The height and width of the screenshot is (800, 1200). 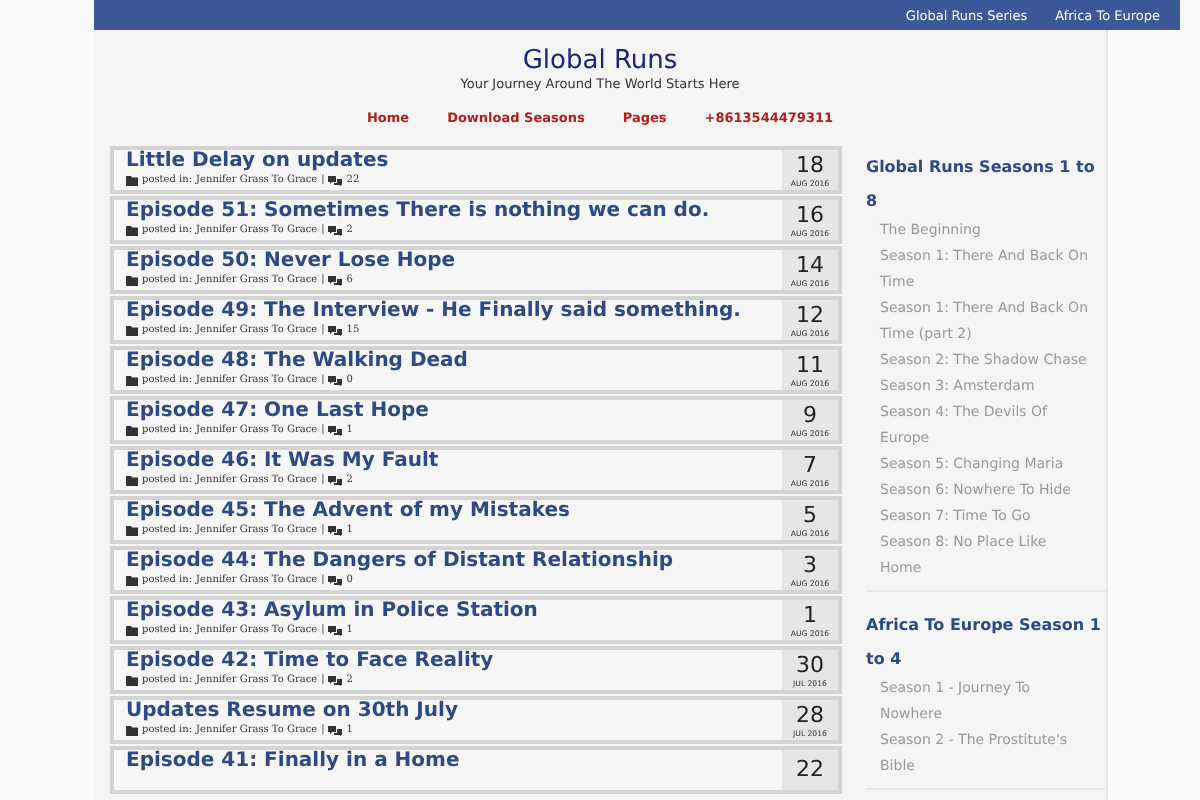 I want to click on post-title: Episode 50: Never Lose Hope, so click(x=291, y=262).